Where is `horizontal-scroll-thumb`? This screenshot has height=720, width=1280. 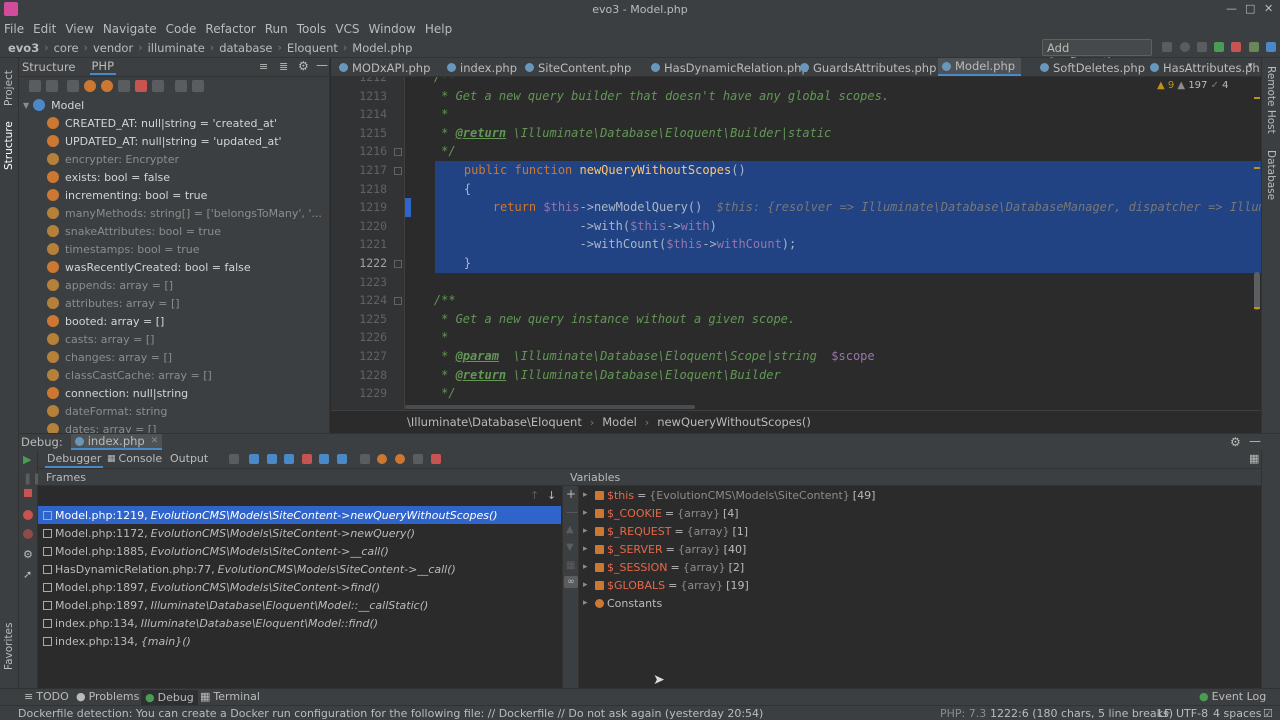 horizontal-scroll-thumb is located at coordinates (550, 407).